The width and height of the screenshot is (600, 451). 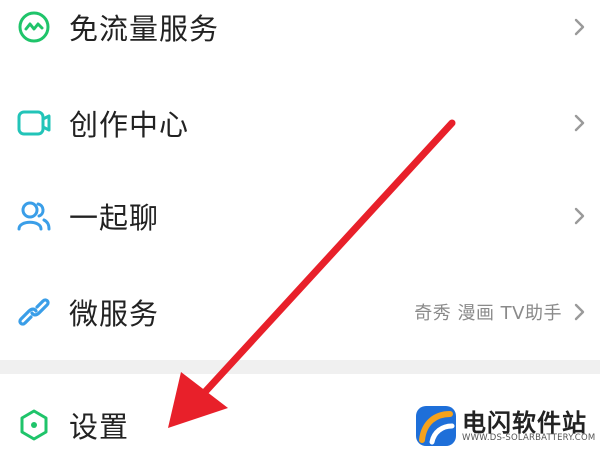 What do you see at coordinates (99, 427) in the screenshot?
I see `settings-label: 设置` at bounding box center [99, 427].